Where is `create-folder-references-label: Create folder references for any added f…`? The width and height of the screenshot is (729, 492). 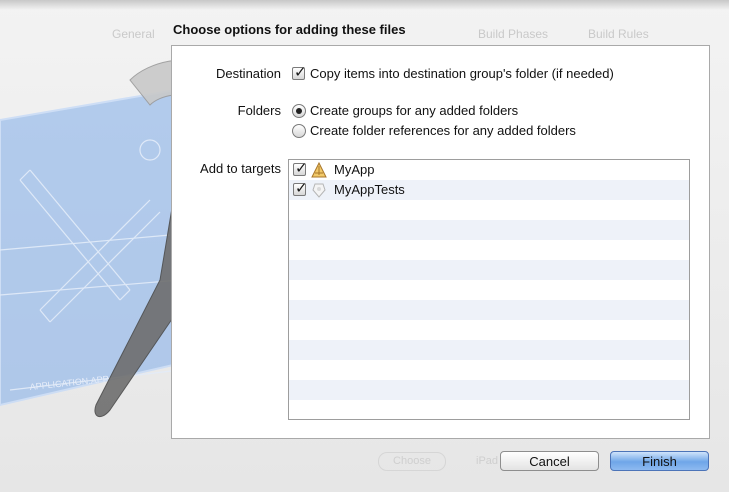
create-folder-references-label: Create folder references for any added f… is located at coordinates (443, 130).